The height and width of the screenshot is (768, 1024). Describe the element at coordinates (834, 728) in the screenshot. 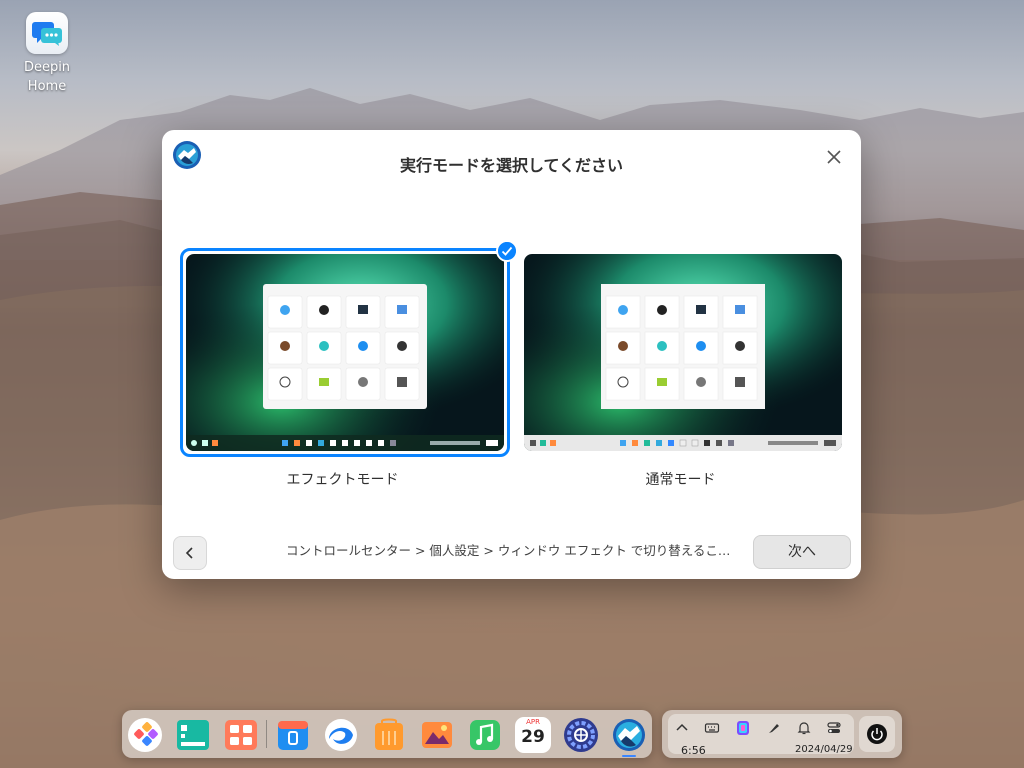

I see `control-center-icon` at that location.